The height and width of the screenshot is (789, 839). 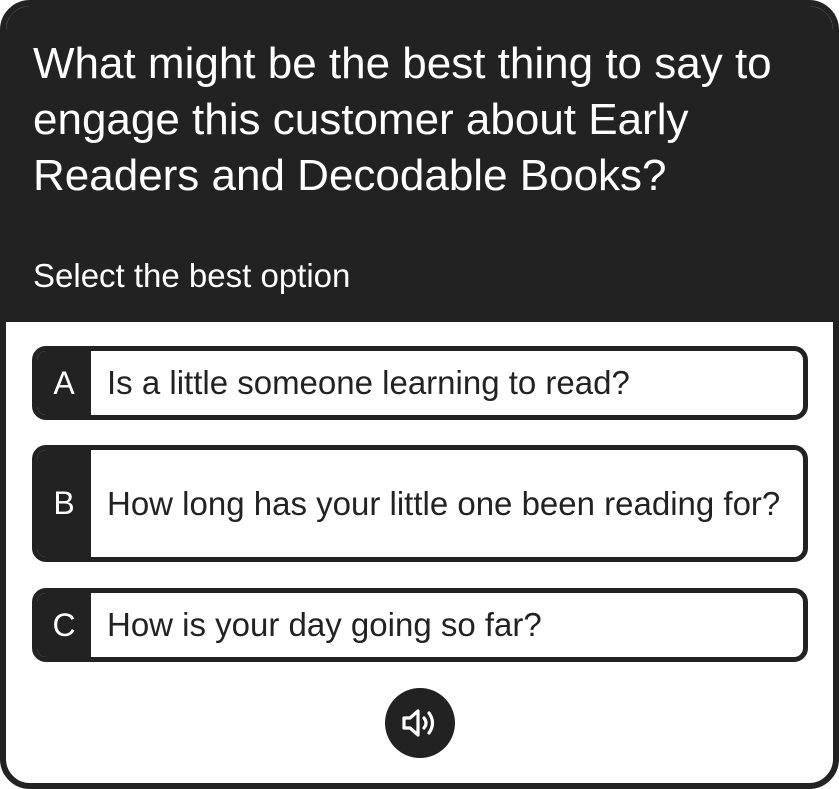 I want to click on play-audio-button, so click(x=420, y=723).